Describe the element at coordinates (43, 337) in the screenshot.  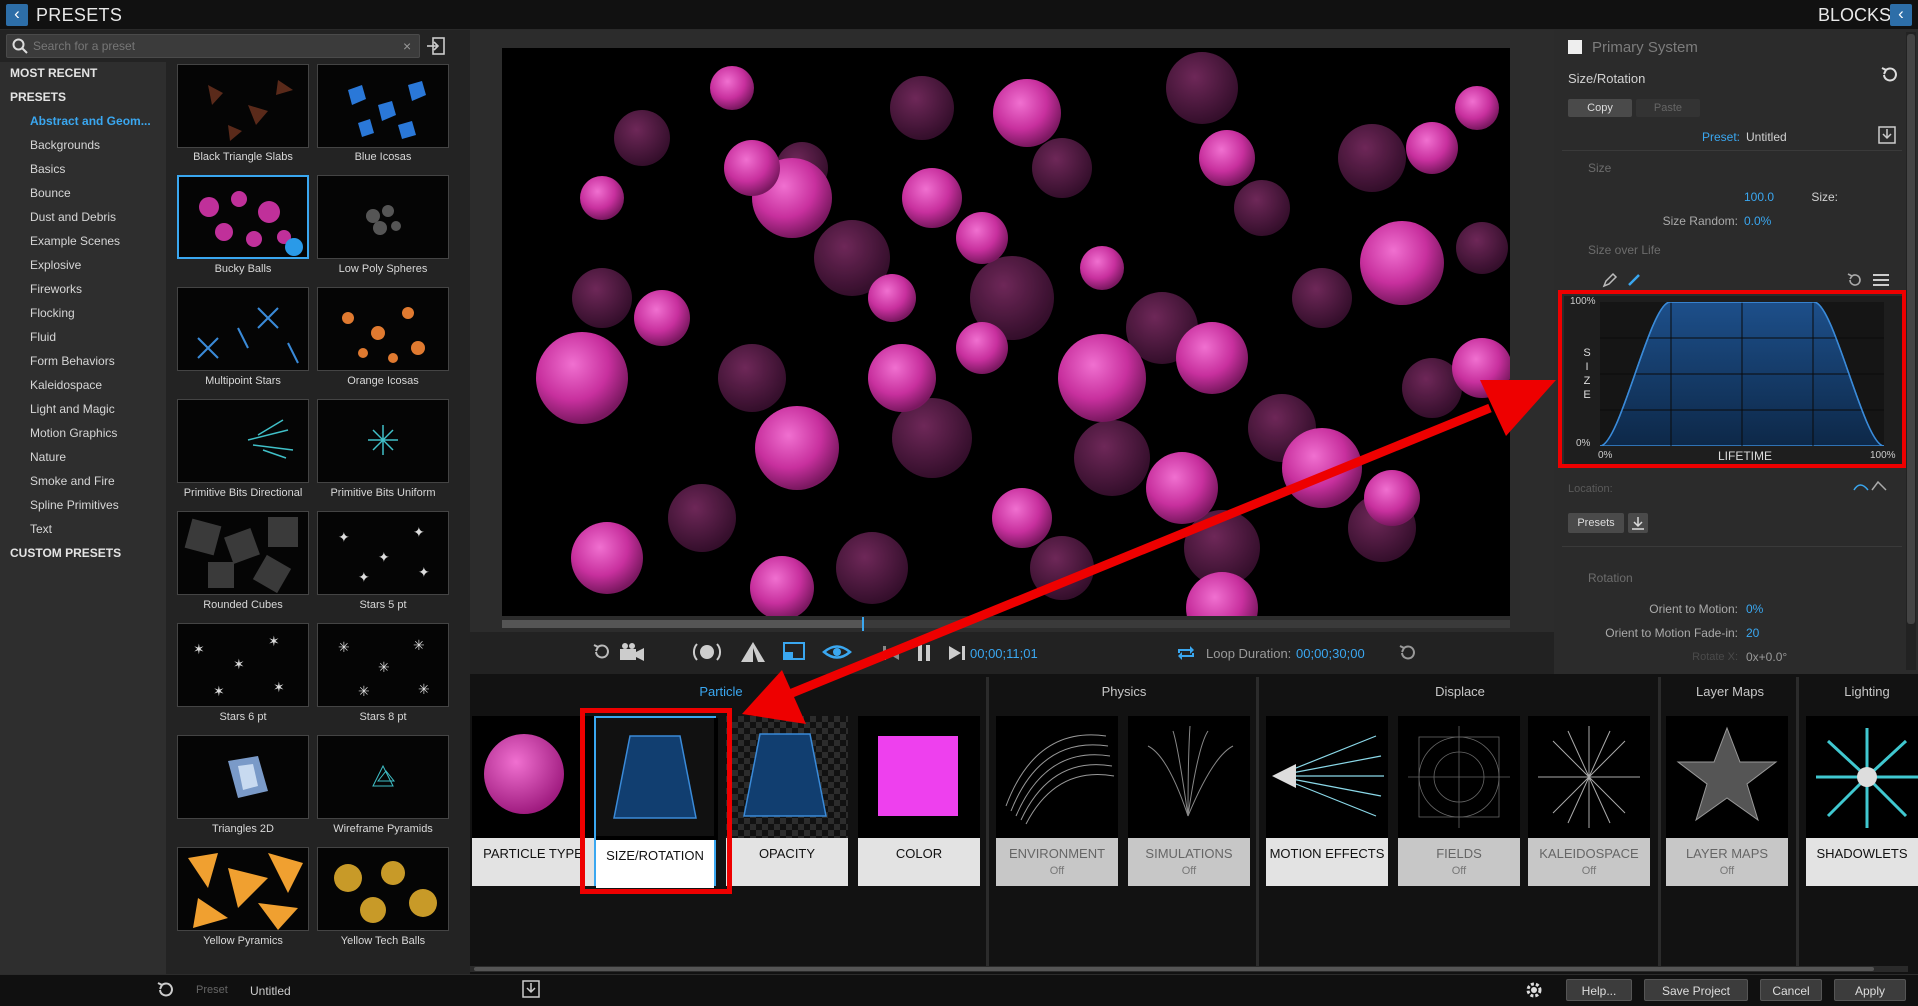
I see `category-item: Fluid` at that location.